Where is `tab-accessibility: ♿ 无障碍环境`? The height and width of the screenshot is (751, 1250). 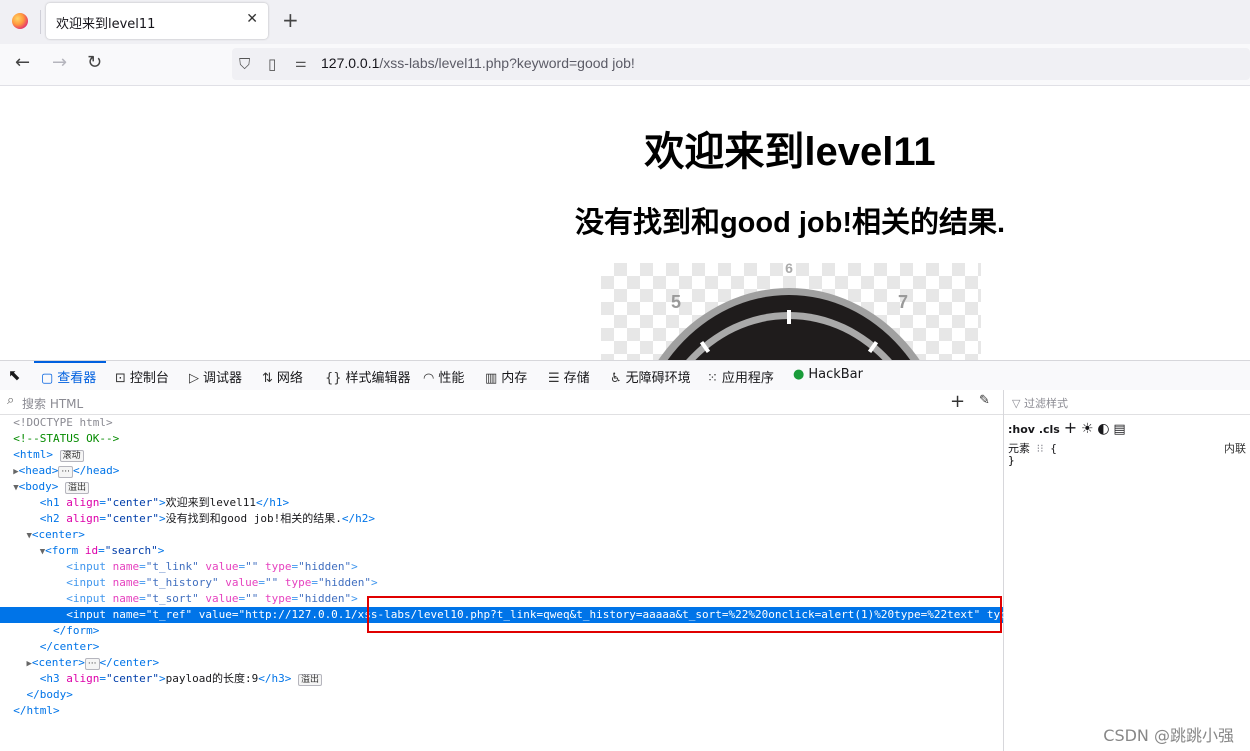 tab-accessibility: ♿ 无障碍环境 is located at coordinates (650, 376).